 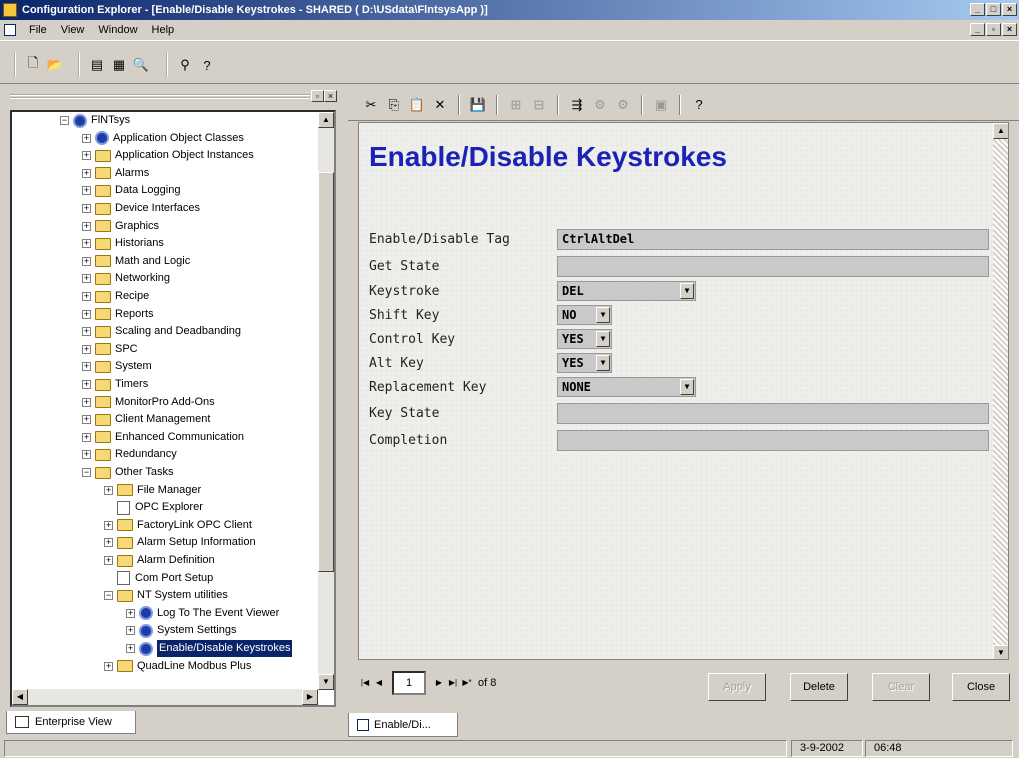 I want to click on tree-item: + Enhanced Communication, so click(x=163, y=437).